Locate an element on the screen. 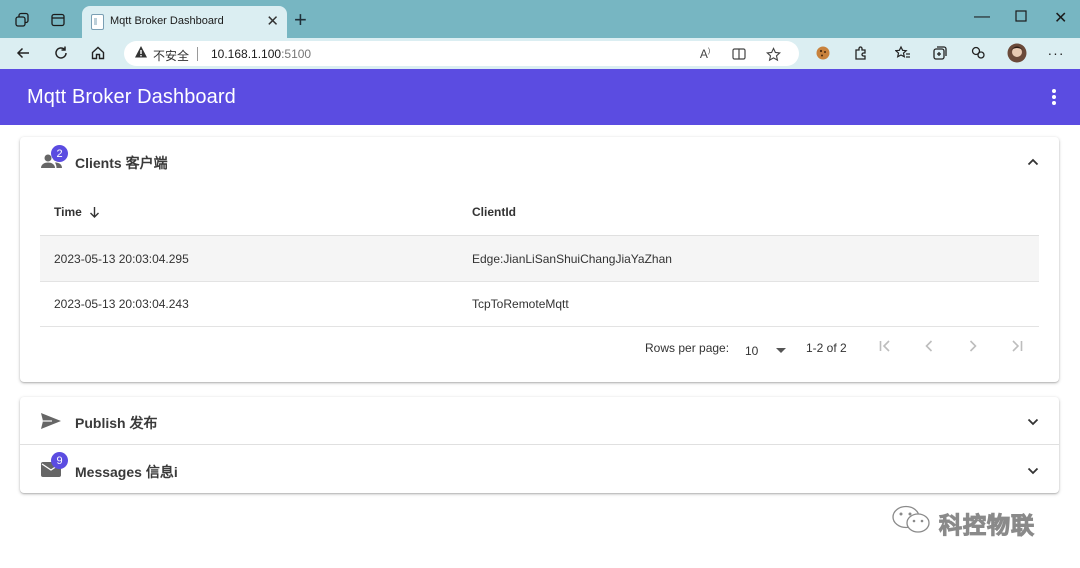 Image resolution: width=1080 pixels, height=568 pixels. workspaces-icon is located at coordinates (22, 20).